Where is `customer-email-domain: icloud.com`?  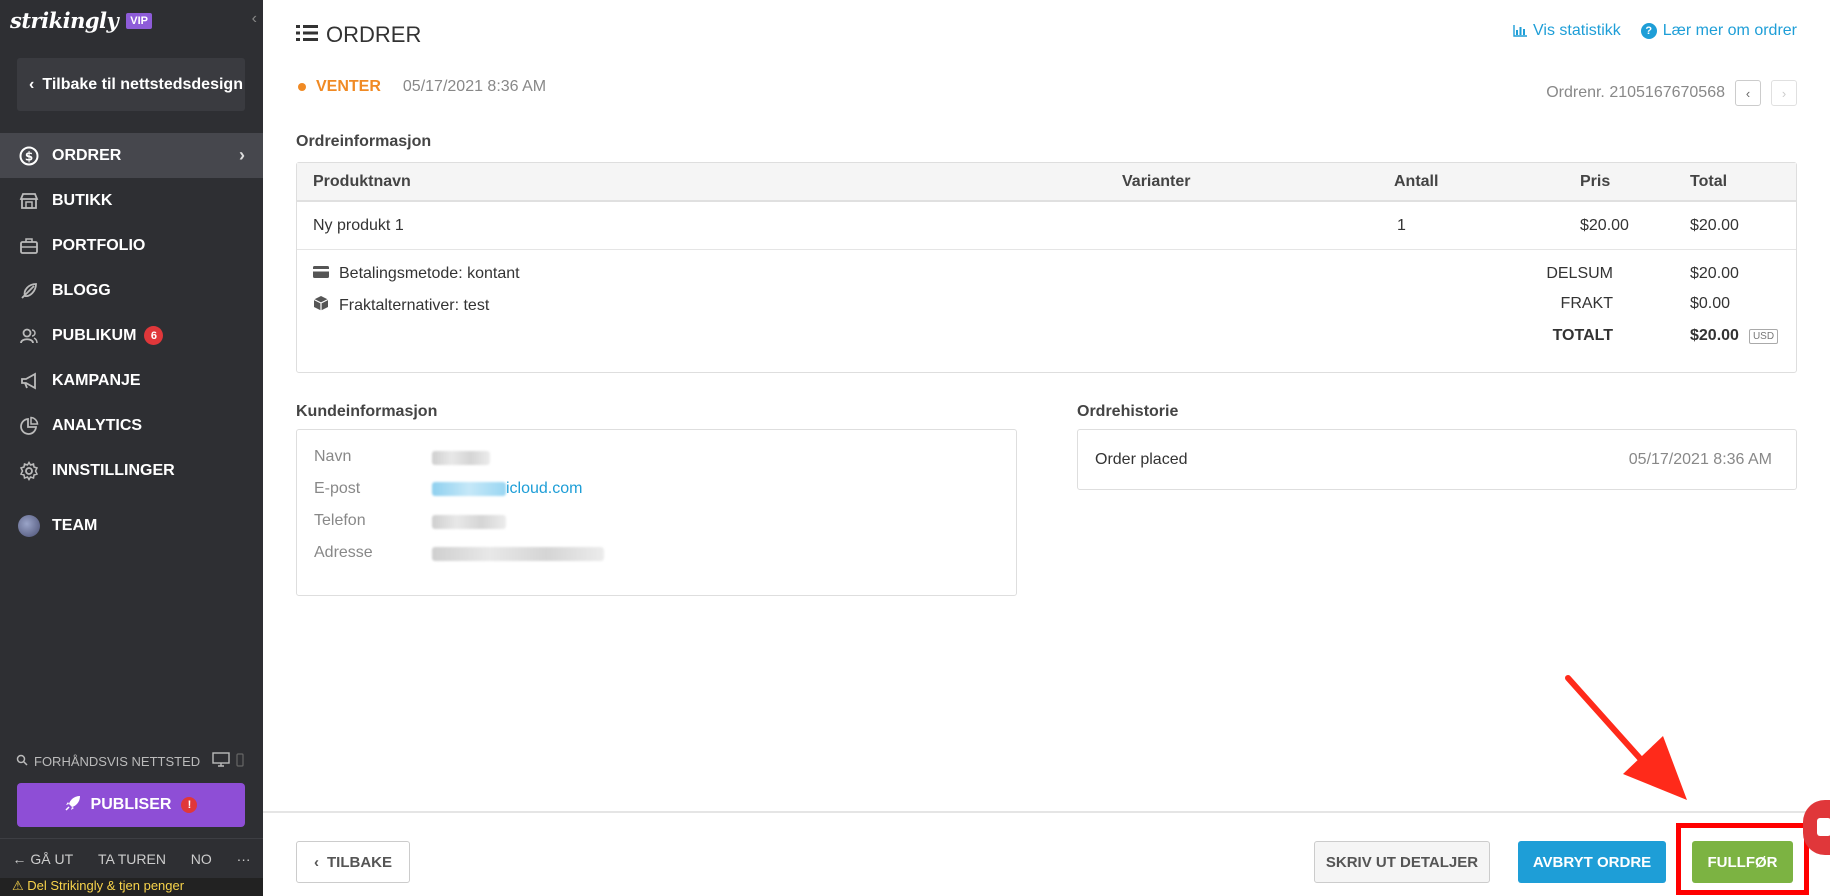
customer-email-domain: icloud.com is located at coordinates (544, 488).